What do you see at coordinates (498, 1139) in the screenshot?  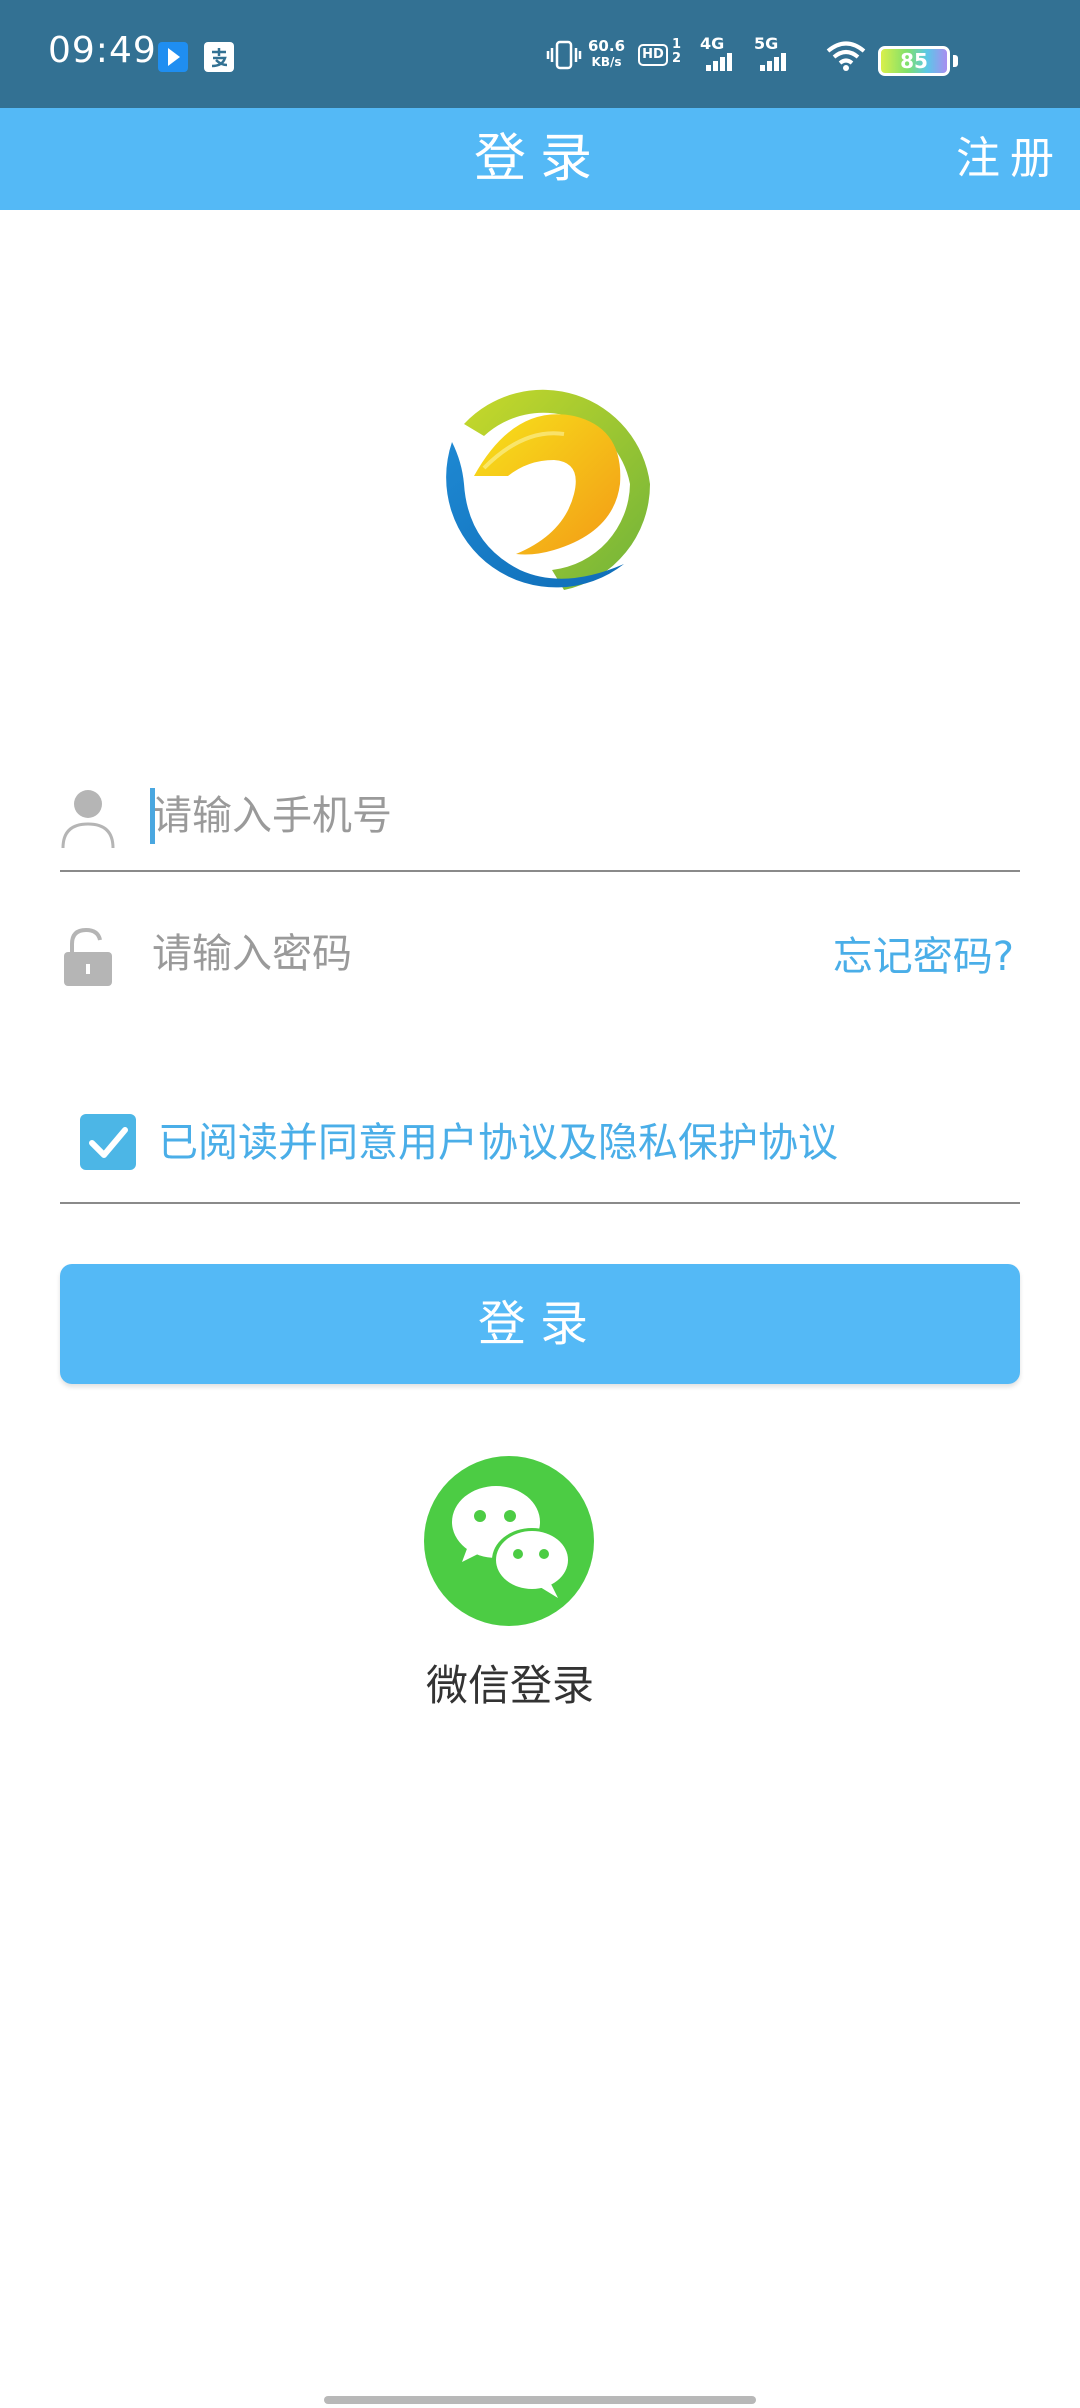 I see `agreement-text: 已阅读并同意用户协议及隐私保护协议` at bounding box center [498, 1139].